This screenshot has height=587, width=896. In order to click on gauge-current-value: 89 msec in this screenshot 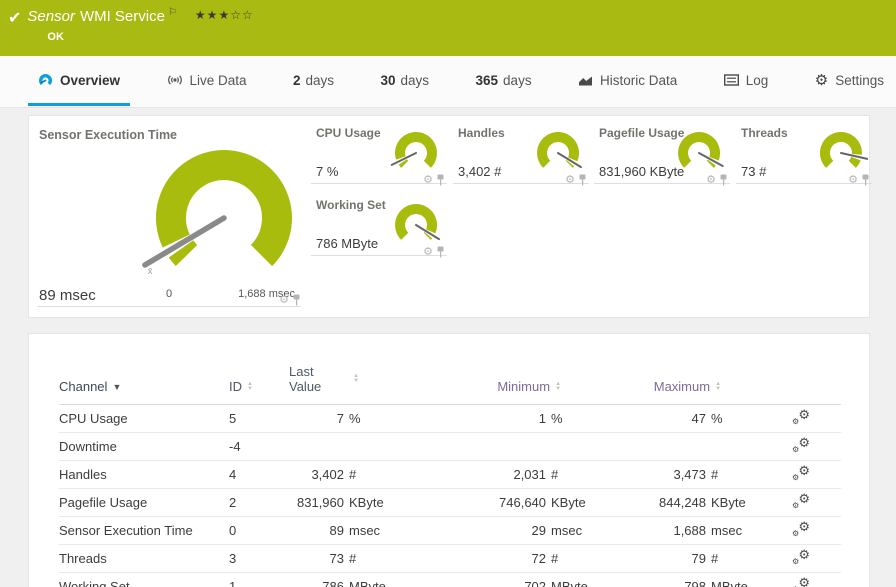, I will do `click(67, 295)`.